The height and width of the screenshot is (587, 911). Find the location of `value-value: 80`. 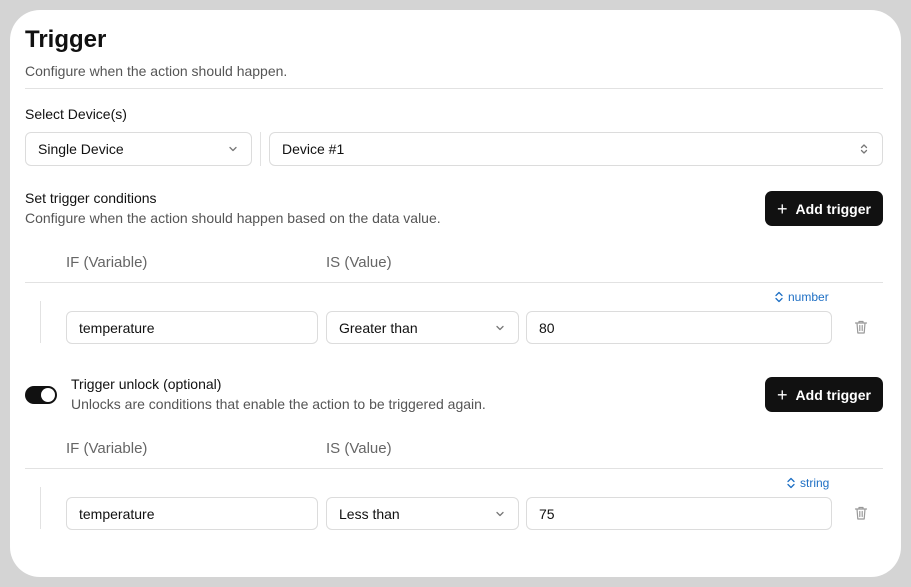

value-value: 80 is located at coordinates (547, 327).